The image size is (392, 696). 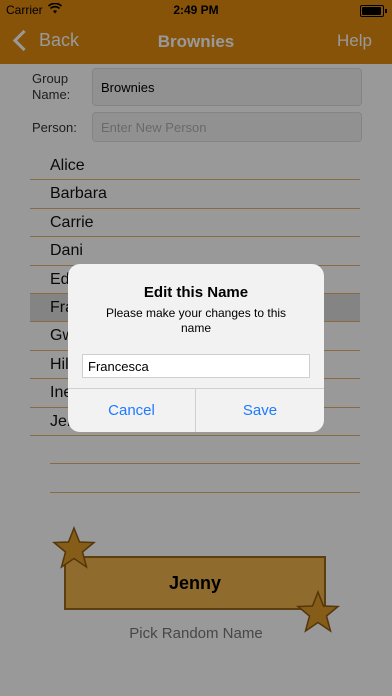 What do you see at coordinates (196, 320) in the screenshot?
I see `dialog-message: Please make your changes to this name` at bounding box center [196, 320].